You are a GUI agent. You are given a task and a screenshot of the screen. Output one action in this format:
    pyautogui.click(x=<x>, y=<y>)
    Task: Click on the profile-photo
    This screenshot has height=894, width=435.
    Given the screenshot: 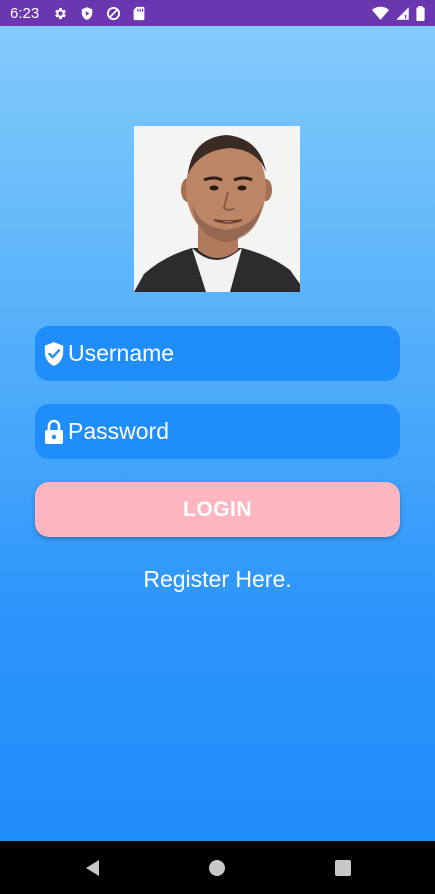 What is the action you would take?
    pyautogui.click(x=217, y=209)
    